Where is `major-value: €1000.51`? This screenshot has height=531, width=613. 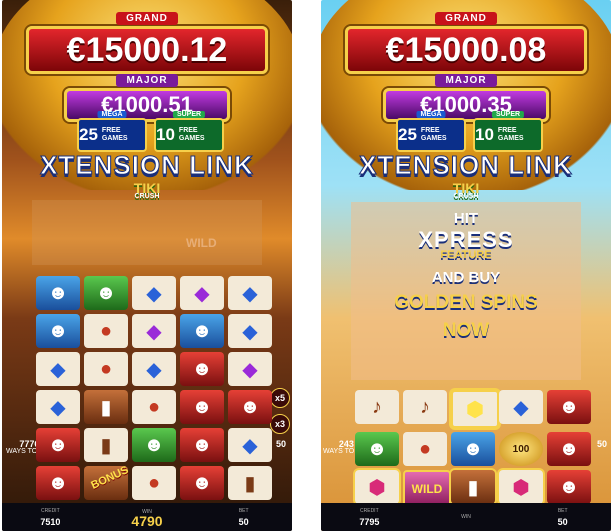
major-value: €1000.51 is located at coordinates (147, 105).